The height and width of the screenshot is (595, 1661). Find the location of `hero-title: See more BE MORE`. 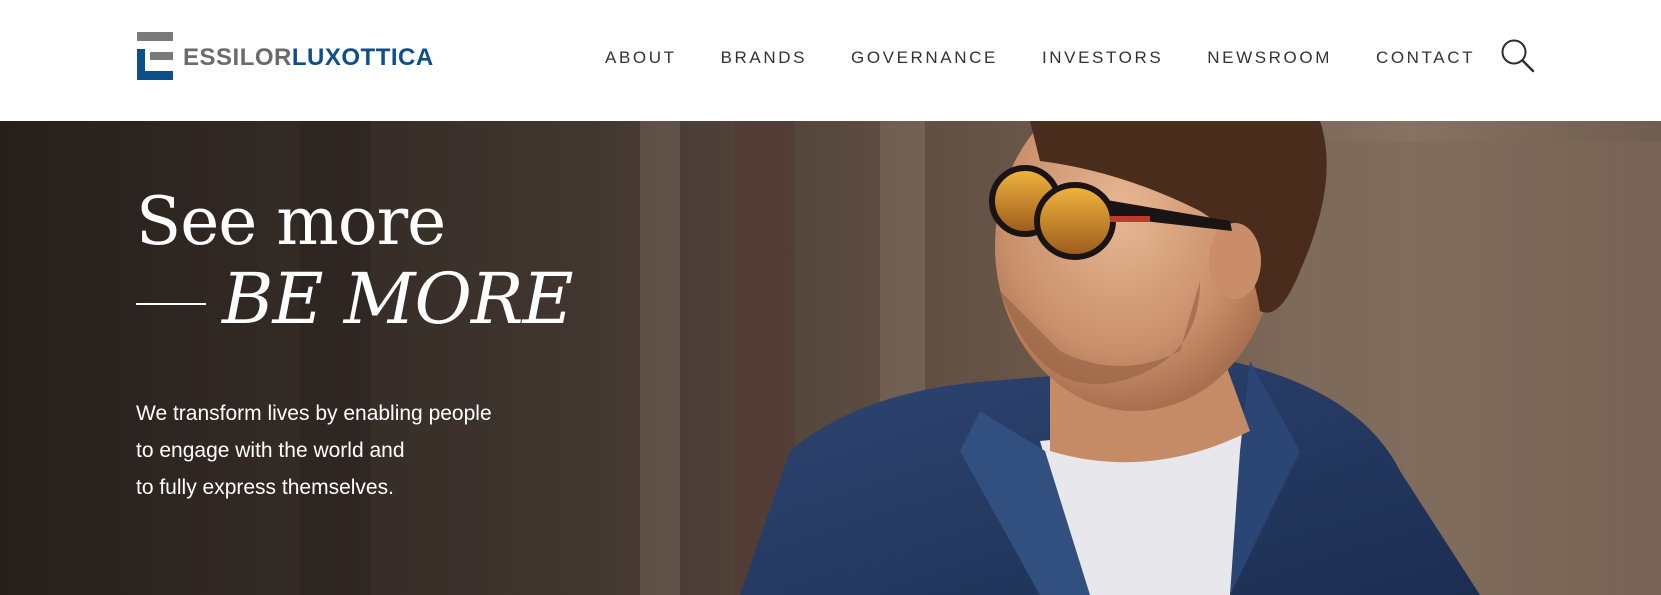

hero-title: See more BE MORE is located at coordinates (355, 261).